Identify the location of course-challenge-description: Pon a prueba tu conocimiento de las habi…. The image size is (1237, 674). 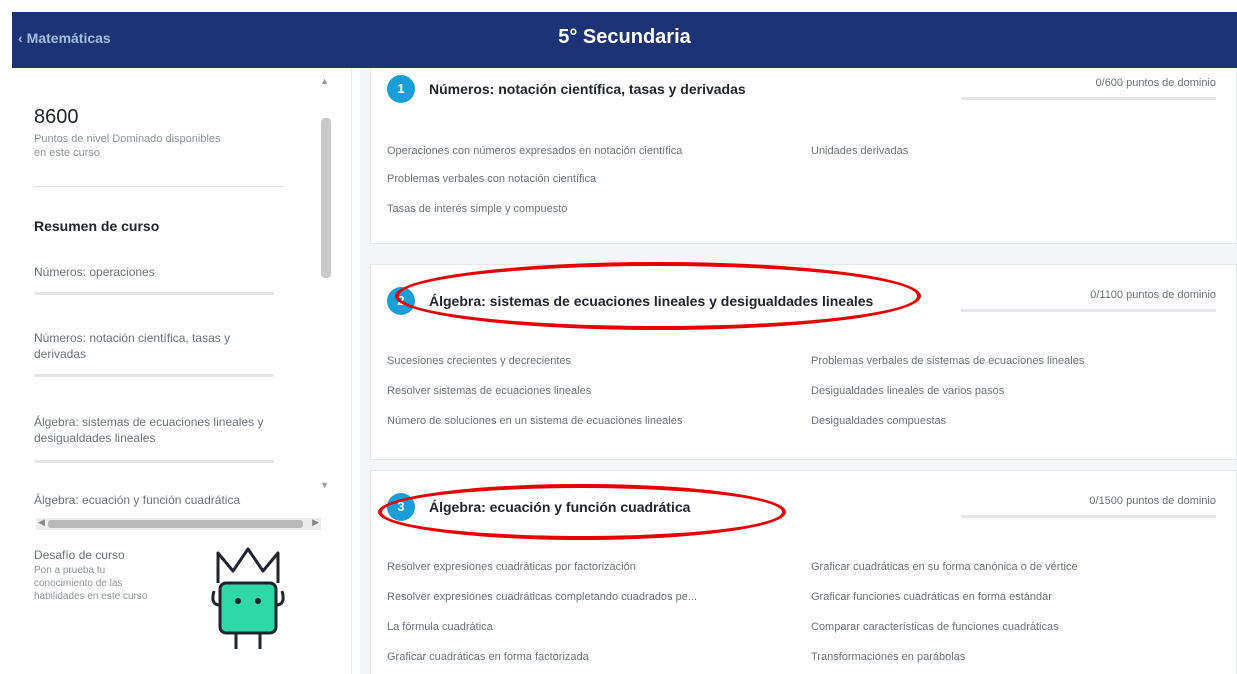
(91, 583).